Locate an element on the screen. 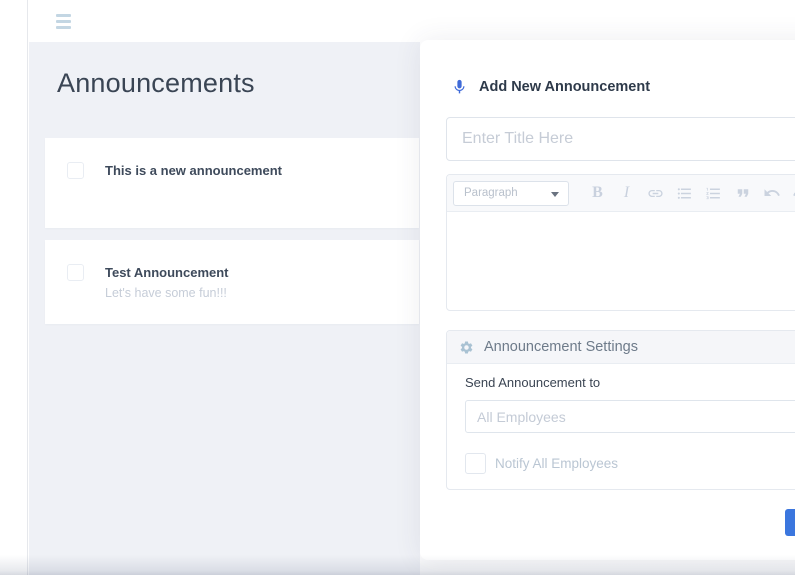  bullet-list-icon is located at coordinates (684, 193).